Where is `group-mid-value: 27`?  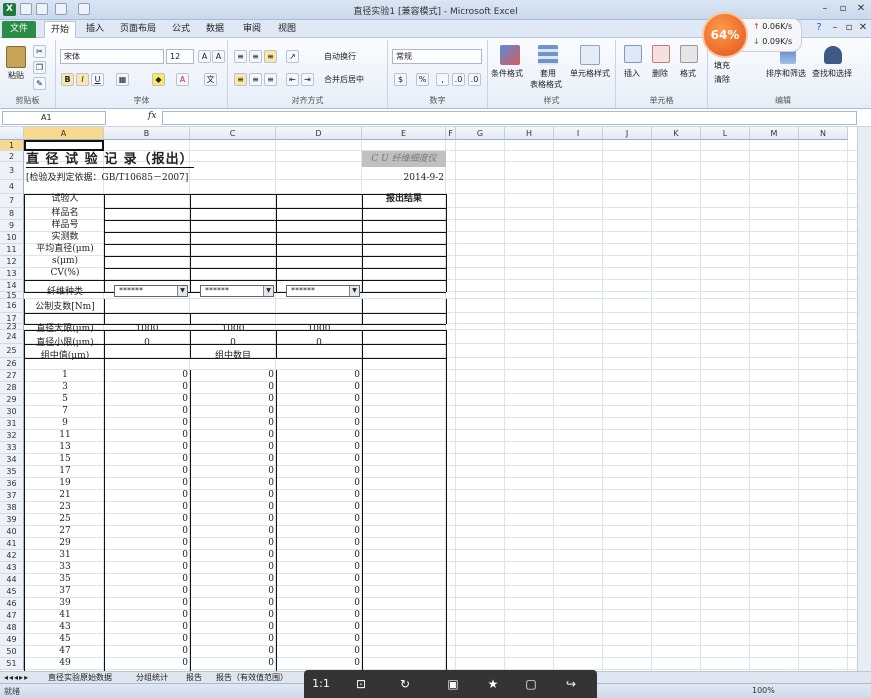 group-mid-value: 27 is located at coordinates (65, 531).